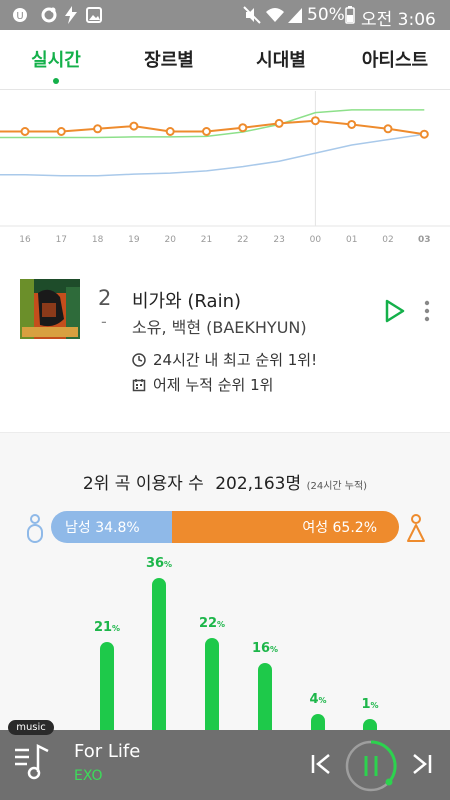 The image size is (450, 800). What do you see at coordinates (387, 240) in the screenshot?
I see `x-tick-label: 02` at bounding box center [387, 240].